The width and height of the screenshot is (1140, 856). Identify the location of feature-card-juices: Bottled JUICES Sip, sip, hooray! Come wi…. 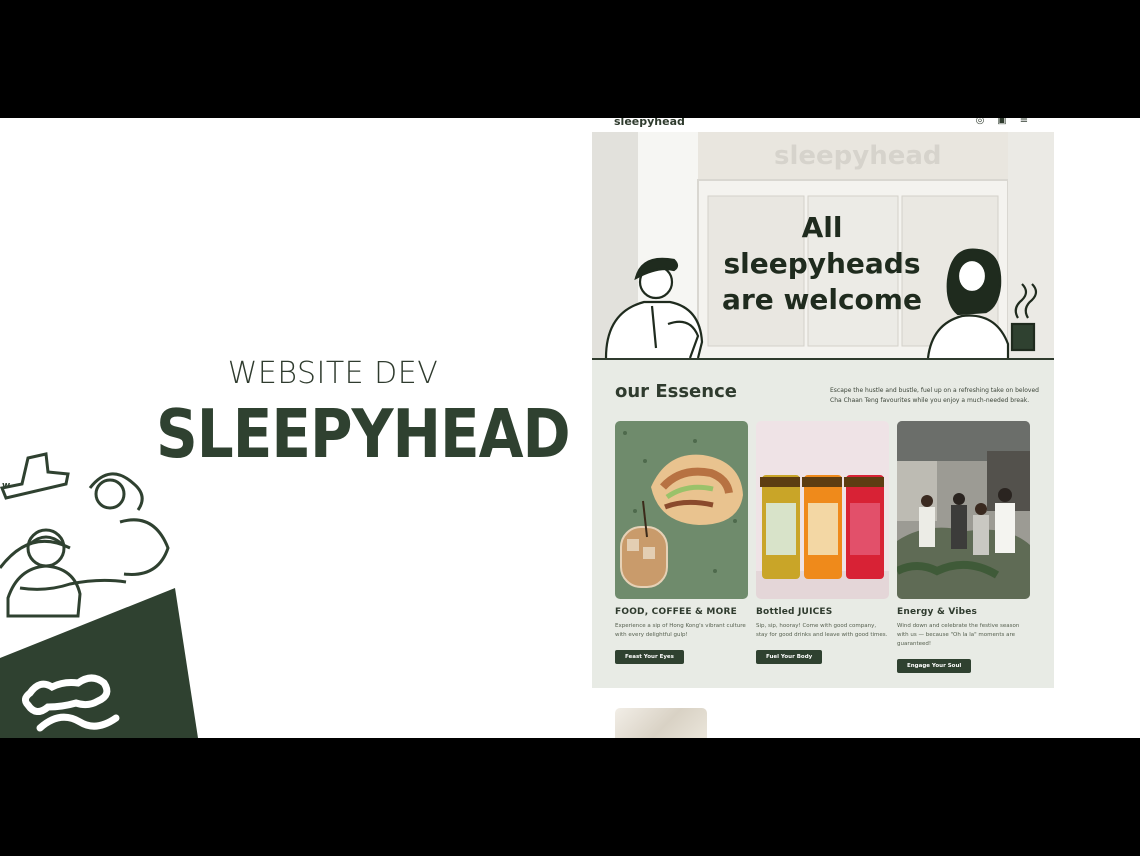
(822, 542).